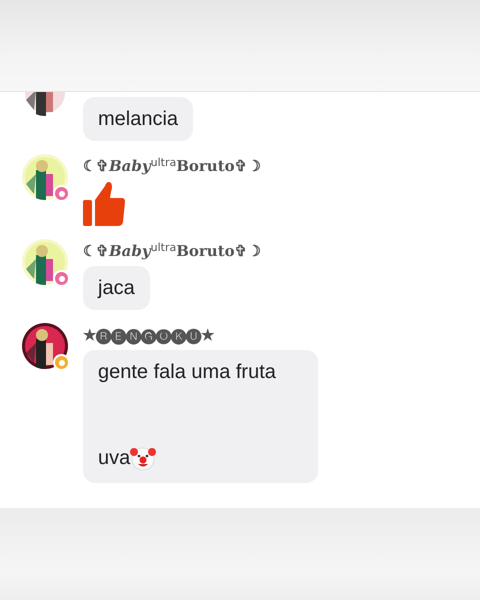 The image size is (480, 600). What do you see at coordinates (149, 335) in the screenshot?
I see `sender-name: ★🅡🅔🅝🅖🅞🅚🅤★` at bounding box center [149, 335].